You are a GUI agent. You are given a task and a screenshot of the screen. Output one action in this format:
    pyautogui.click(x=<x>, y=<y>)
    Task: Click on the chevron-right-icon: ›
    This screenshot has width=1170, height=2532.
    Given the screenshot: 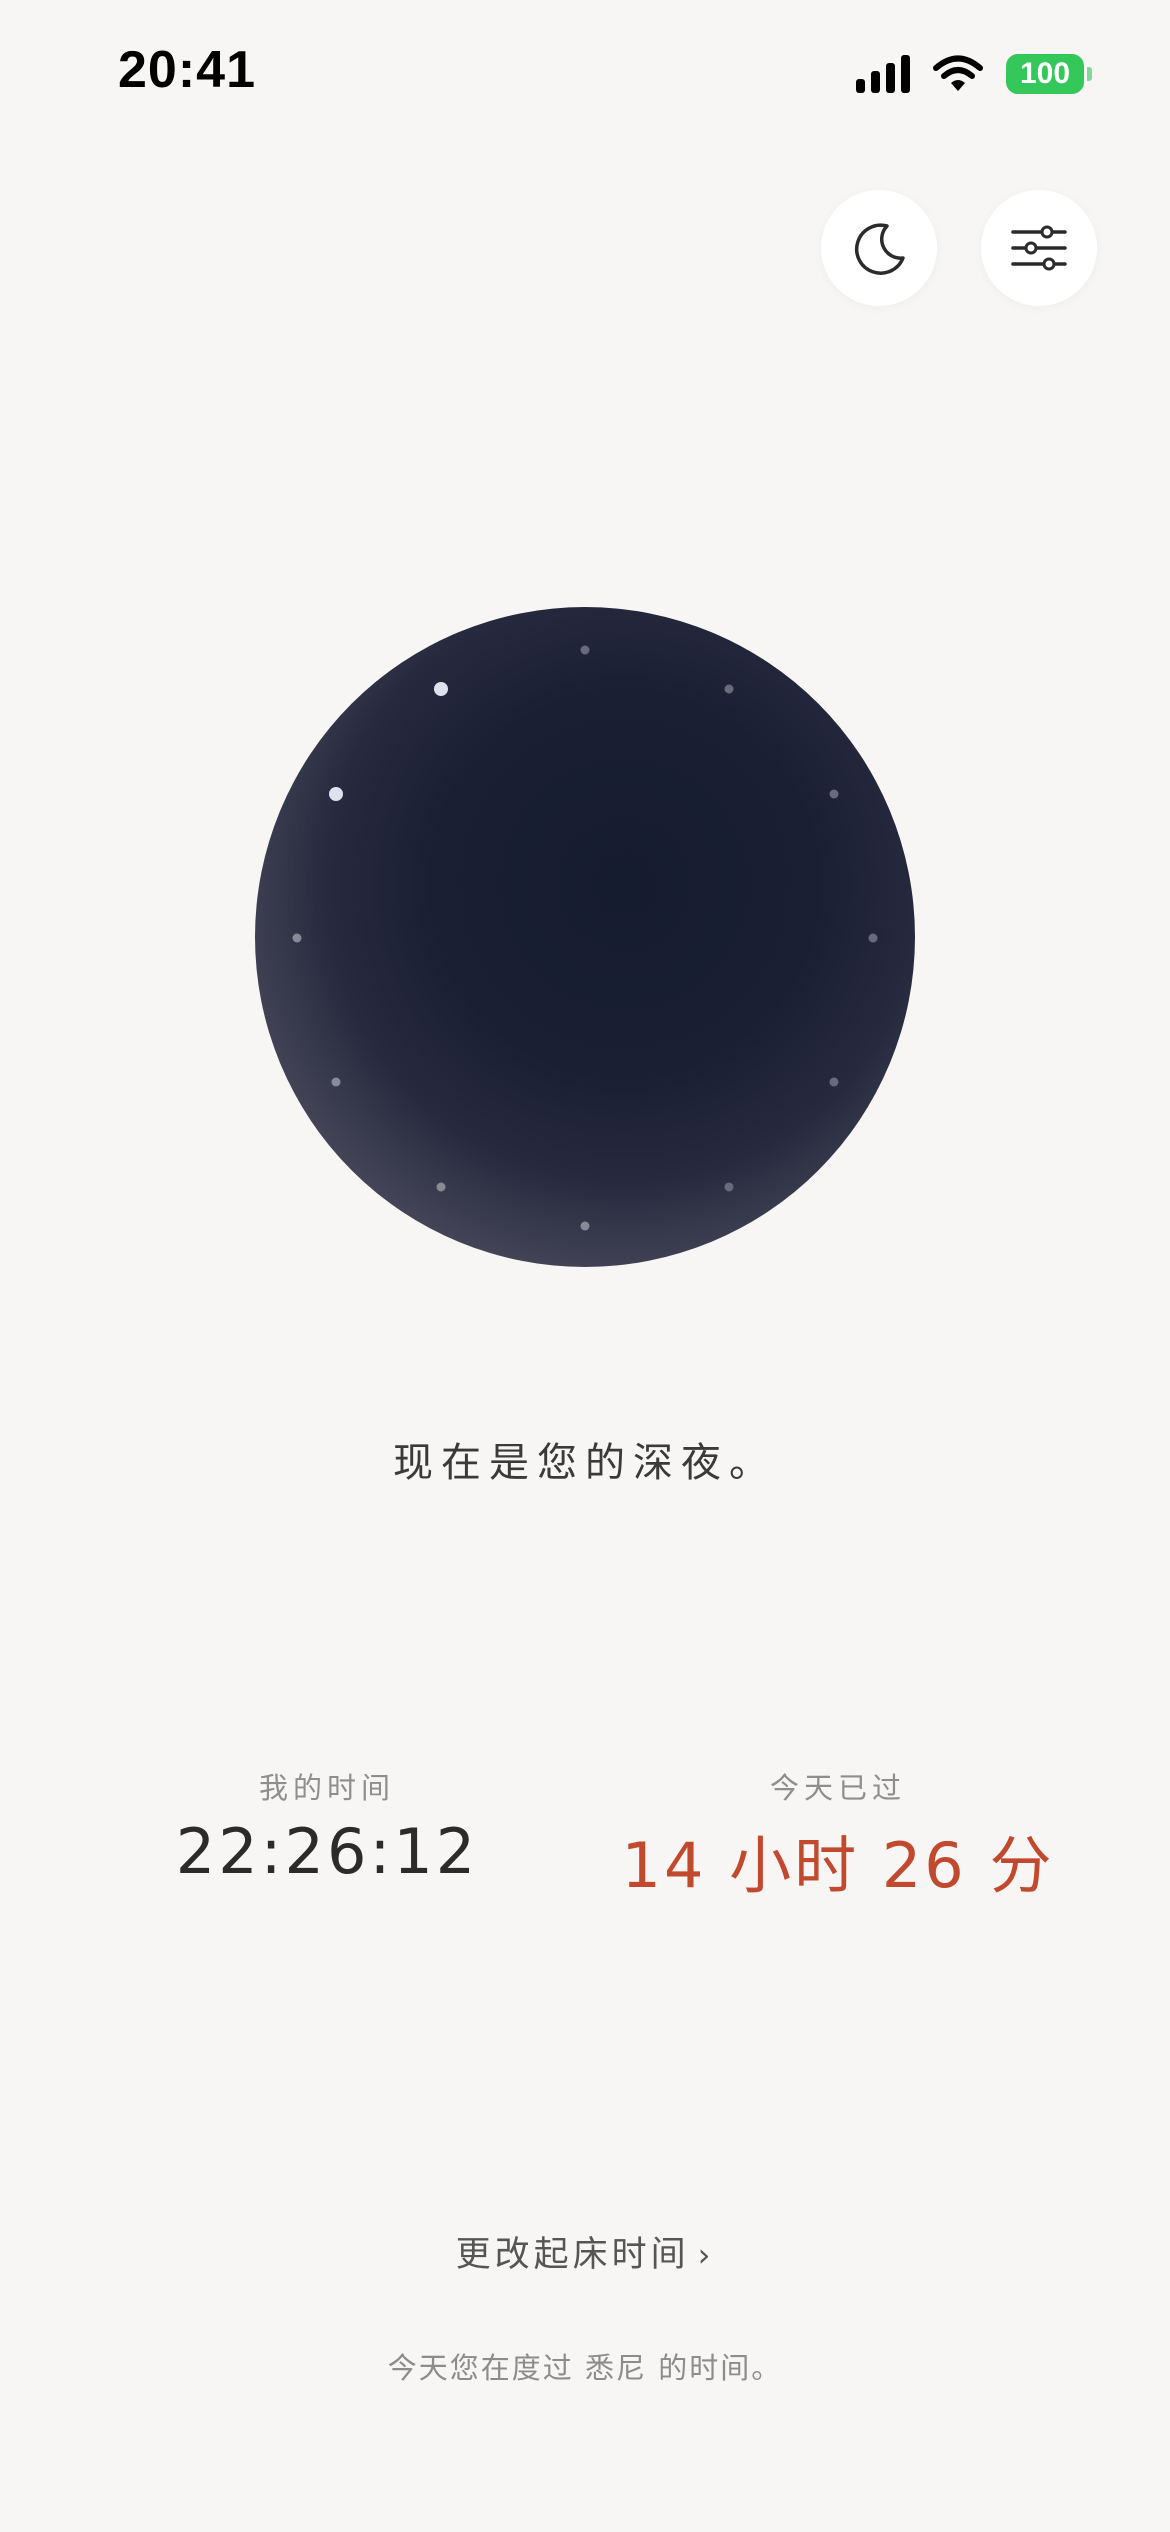 What is the action you would take?
    pyautogui.click(x=706, y=2255)
    